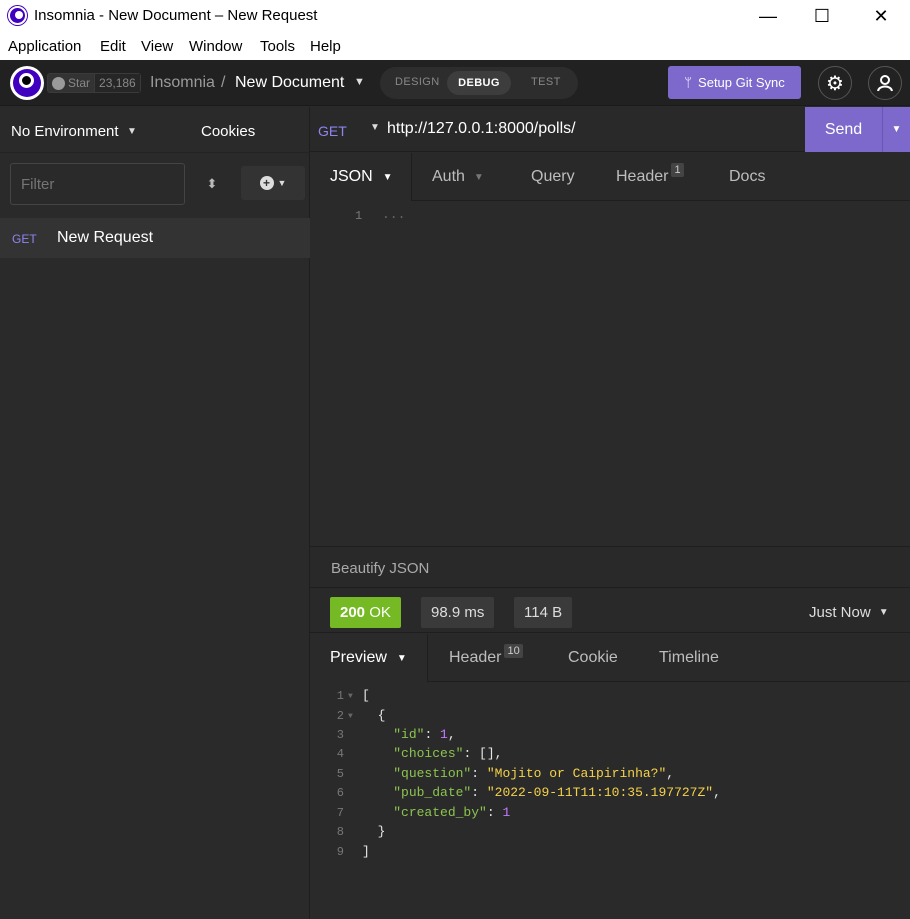 Image resolution: width=910 pixels, height=919 pixels. I want to click on plus-circle-icon: +, so click(266, 183).